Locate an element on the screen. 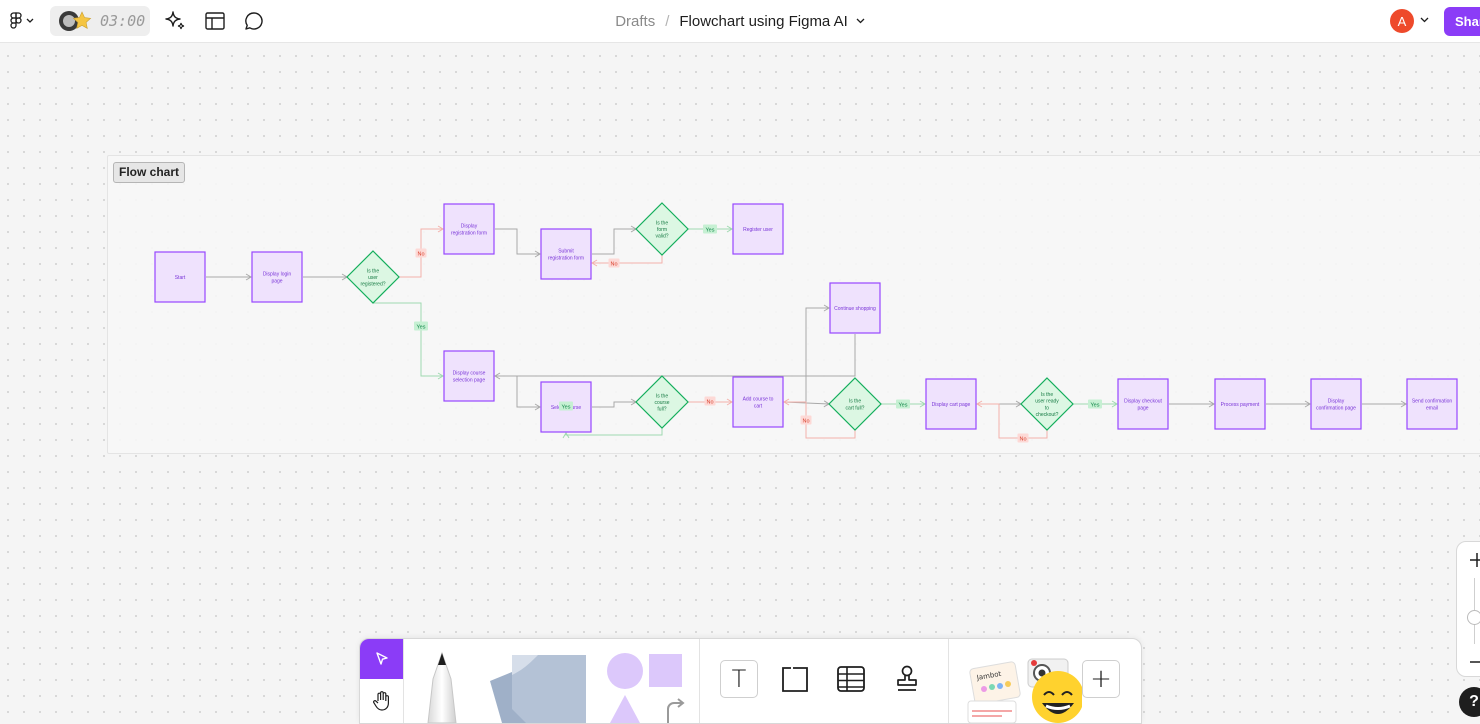 Image resolution: width=1480 pixels, height=724 pixels. node-label-line: Process payment is located at coordinates (1240, 405).